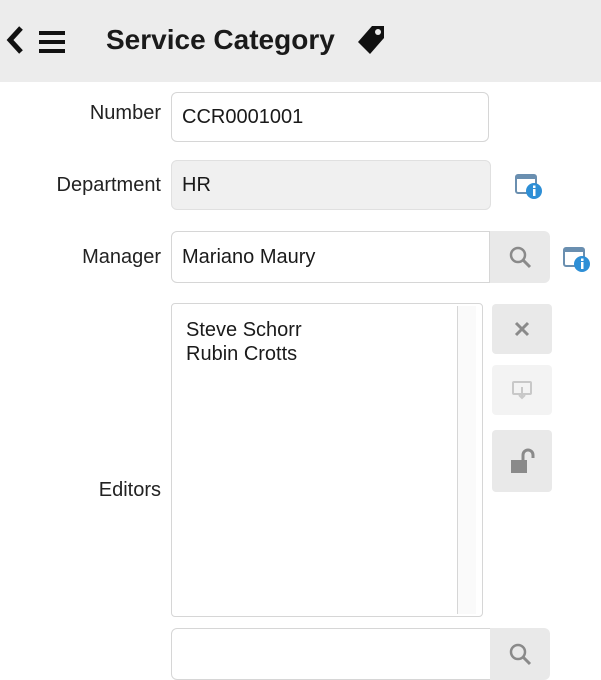 The width and height of the screenshot is (601, 680). What do you see at coordinates (330, 117) in the screenshot?
I see `number-field: CCR0001001` at bounding box center [330, 117].